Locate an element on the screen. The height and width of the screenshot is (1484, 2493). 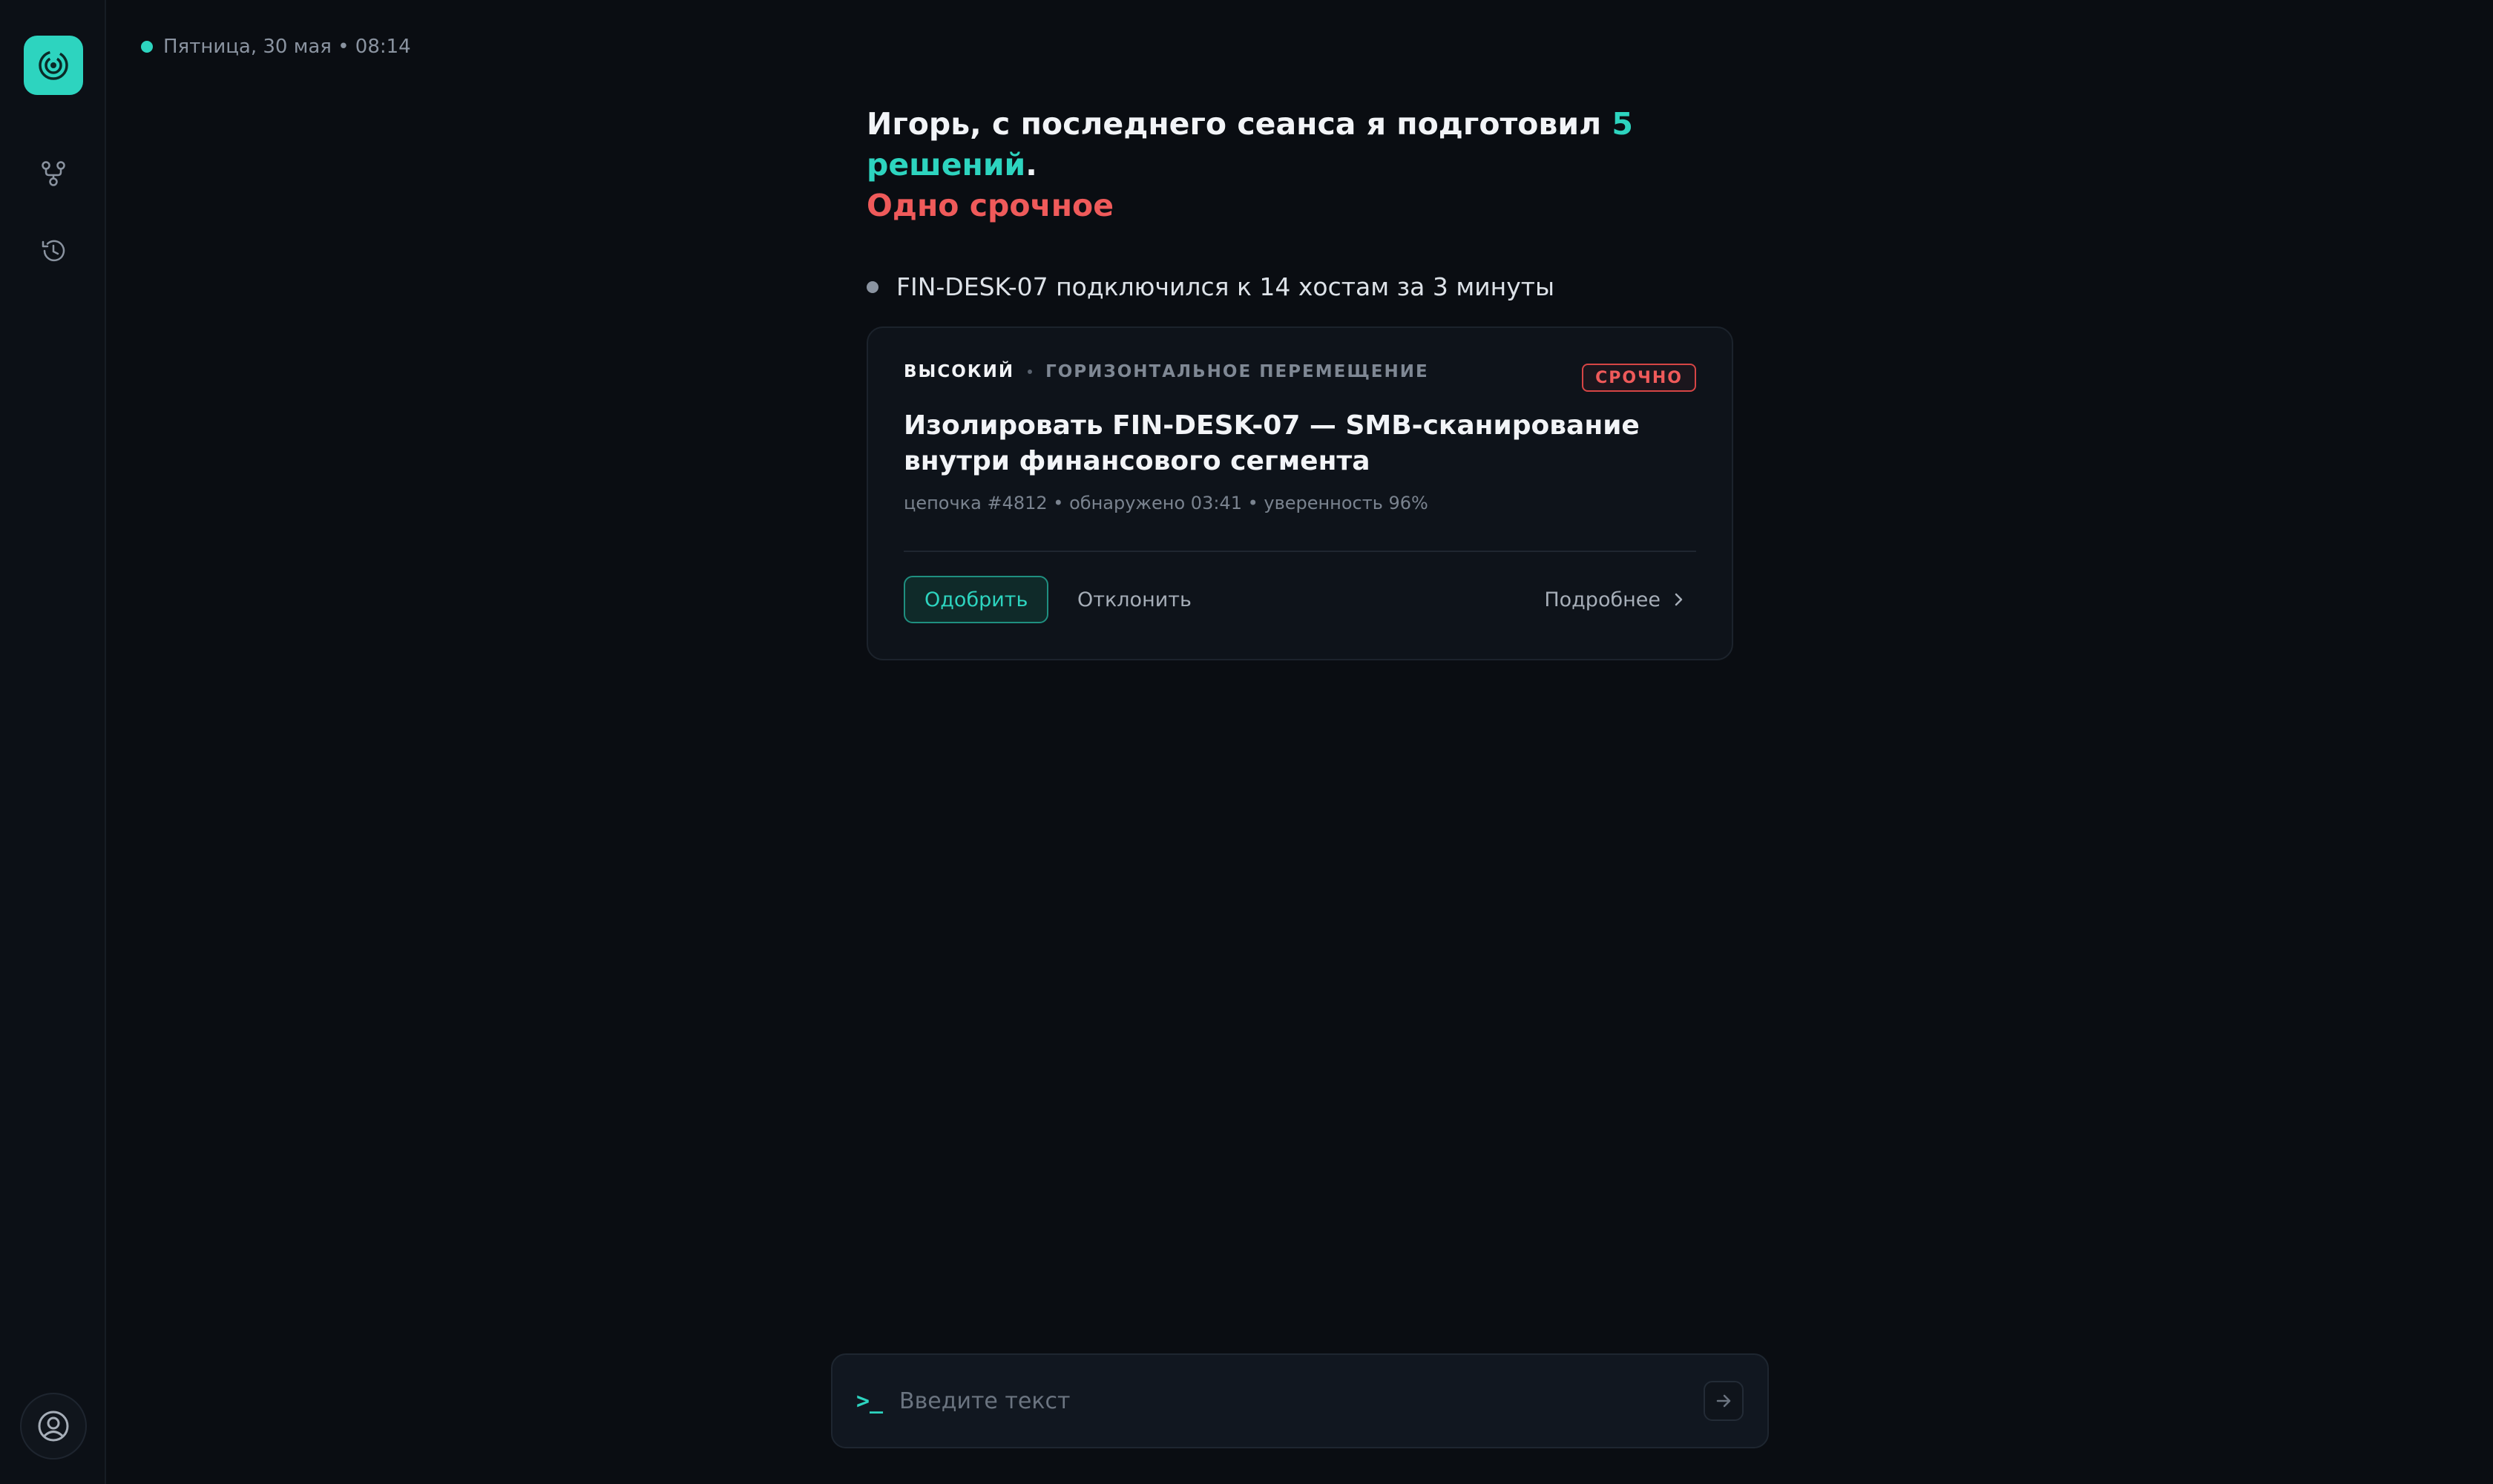
command-input-bar: >_ is located at coordinates (1300, 1400).